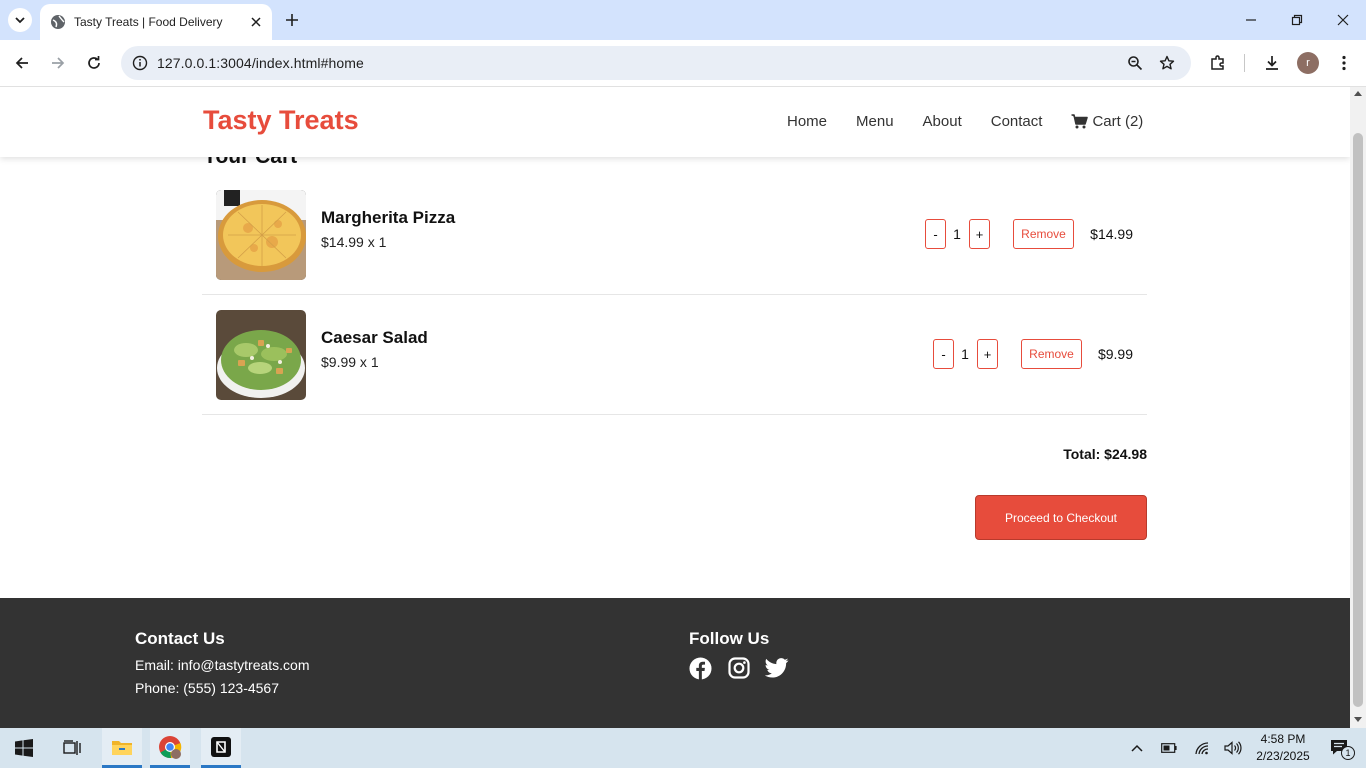 Image resolution: width=1366 pixels, height=768 pixels. I want to click on zoom-button, so click(1135, 63).